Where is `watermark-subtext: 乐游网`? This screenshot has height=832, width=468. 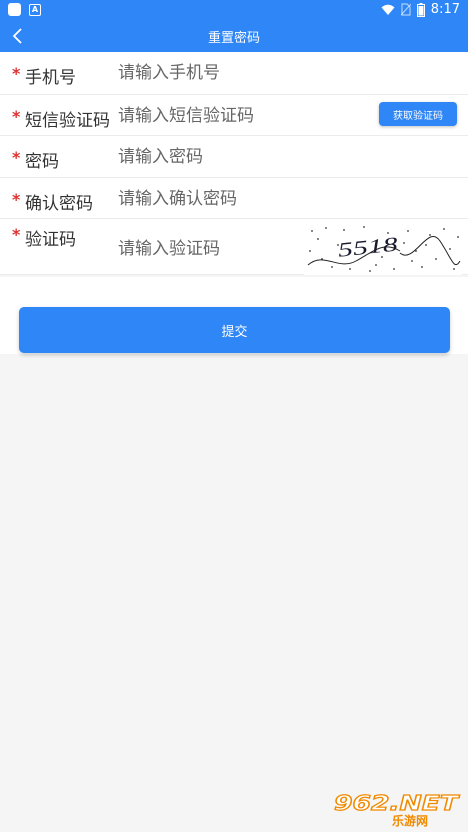 watermark-subtext: 乐游网 is located at coordinates (410, 820).